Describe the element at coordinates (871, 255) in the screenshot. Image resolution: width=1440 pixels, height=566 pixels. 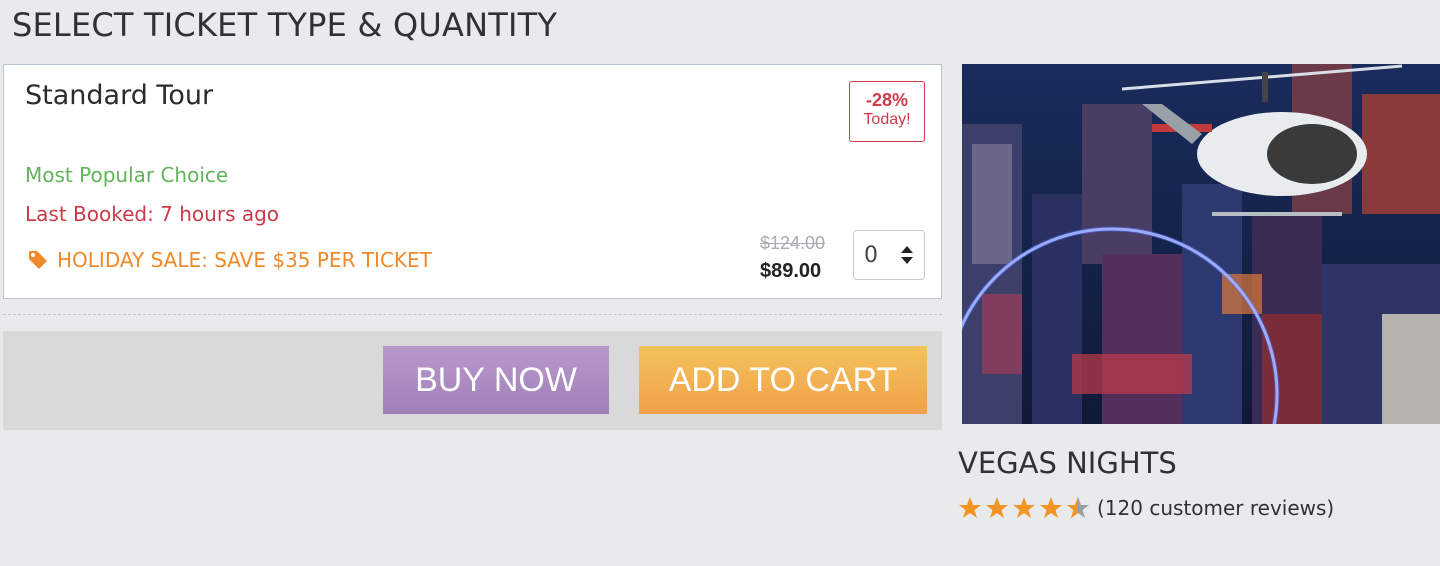
I see `quantity-value: 0` at that location.